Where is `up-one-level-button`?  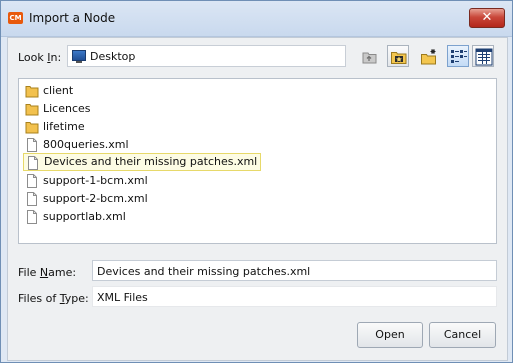 up-one-level-button is located at coordinates (369, 56).